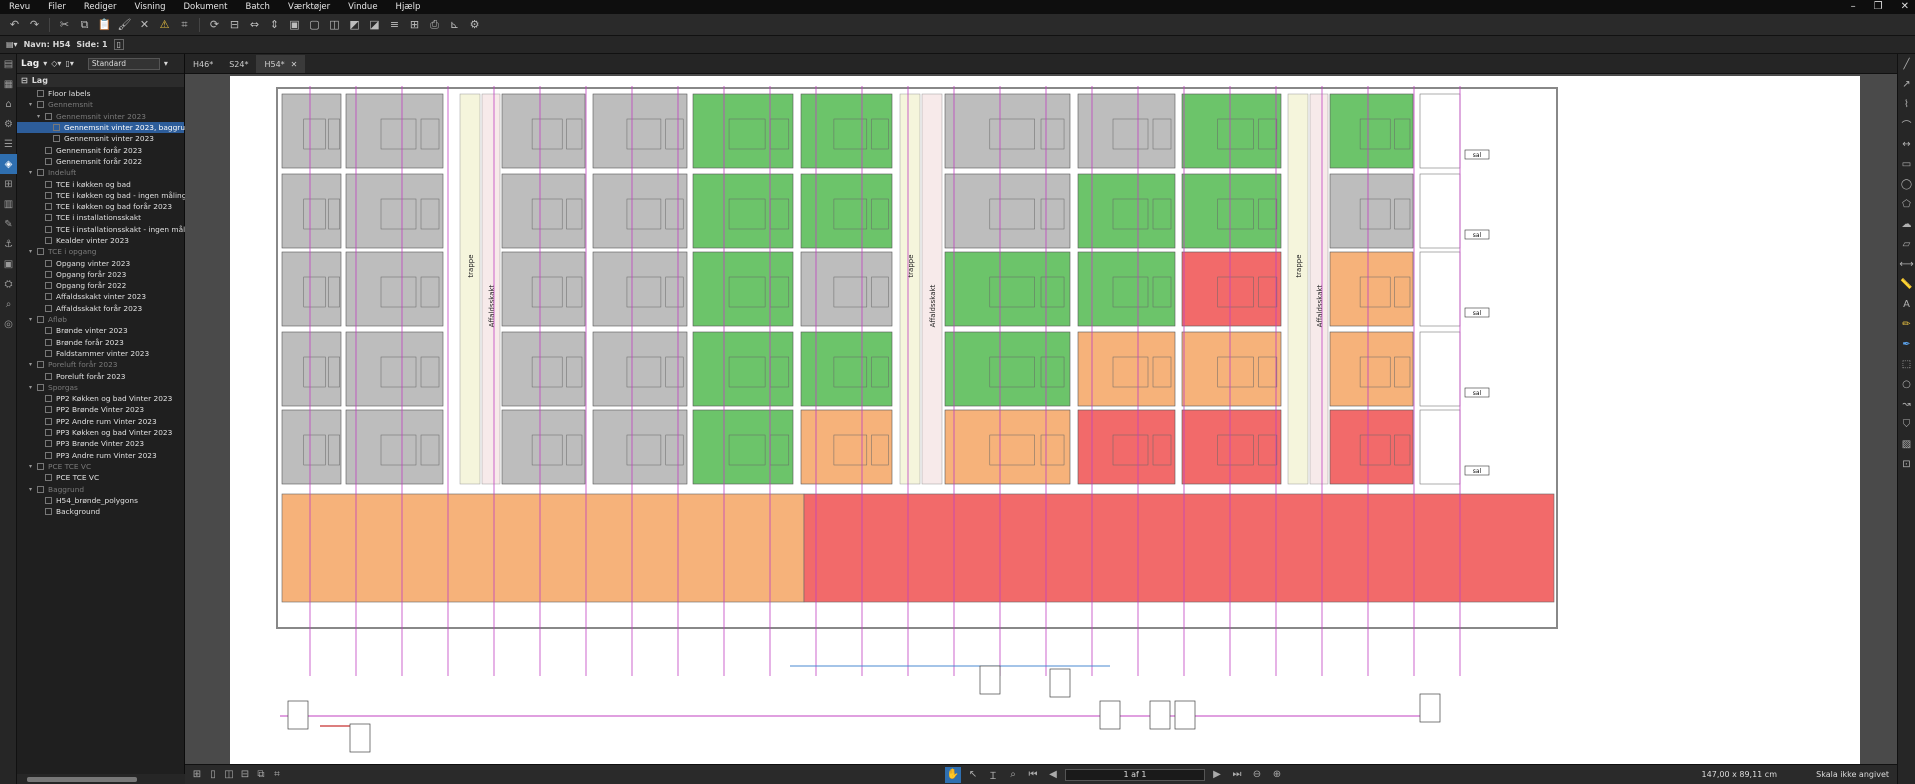  What do you see at coordinates (100, 330) in the screenshot?
I see `layer-row: Brønde vinter 2023` at bounding box center [100, 330].